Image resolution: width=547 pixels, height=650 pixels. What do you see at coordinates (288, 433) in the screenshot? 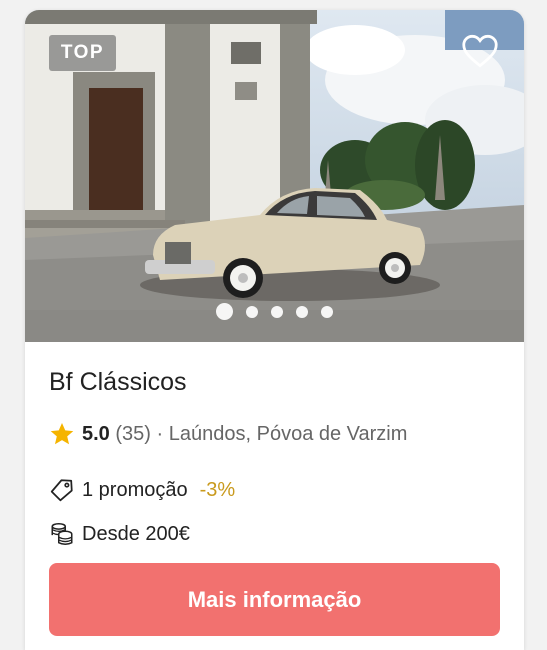
I see `vendor-location: Laúndos, Póvoa de Varzim` at bounding box center [288, 433].